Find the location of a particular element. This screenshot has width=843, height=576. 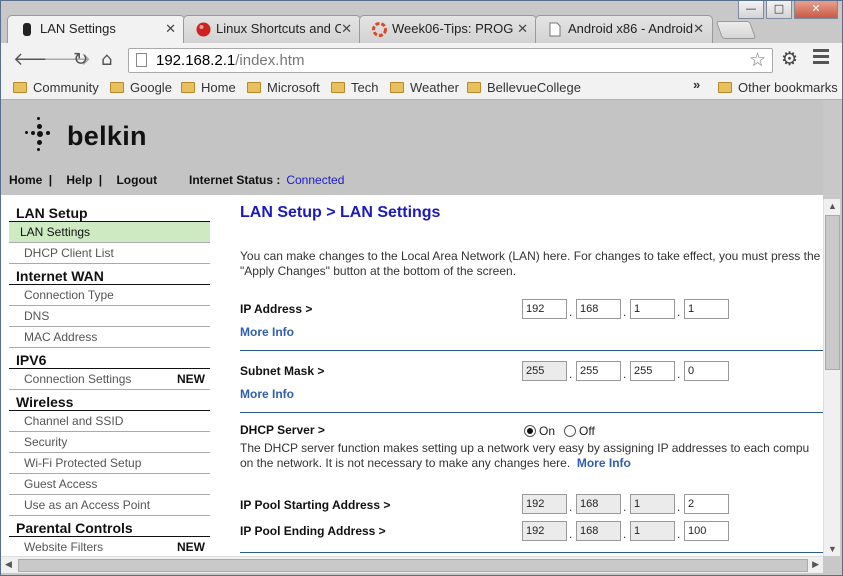

bookmarks-overflow-icon: » is located at coordinates (696, 84).